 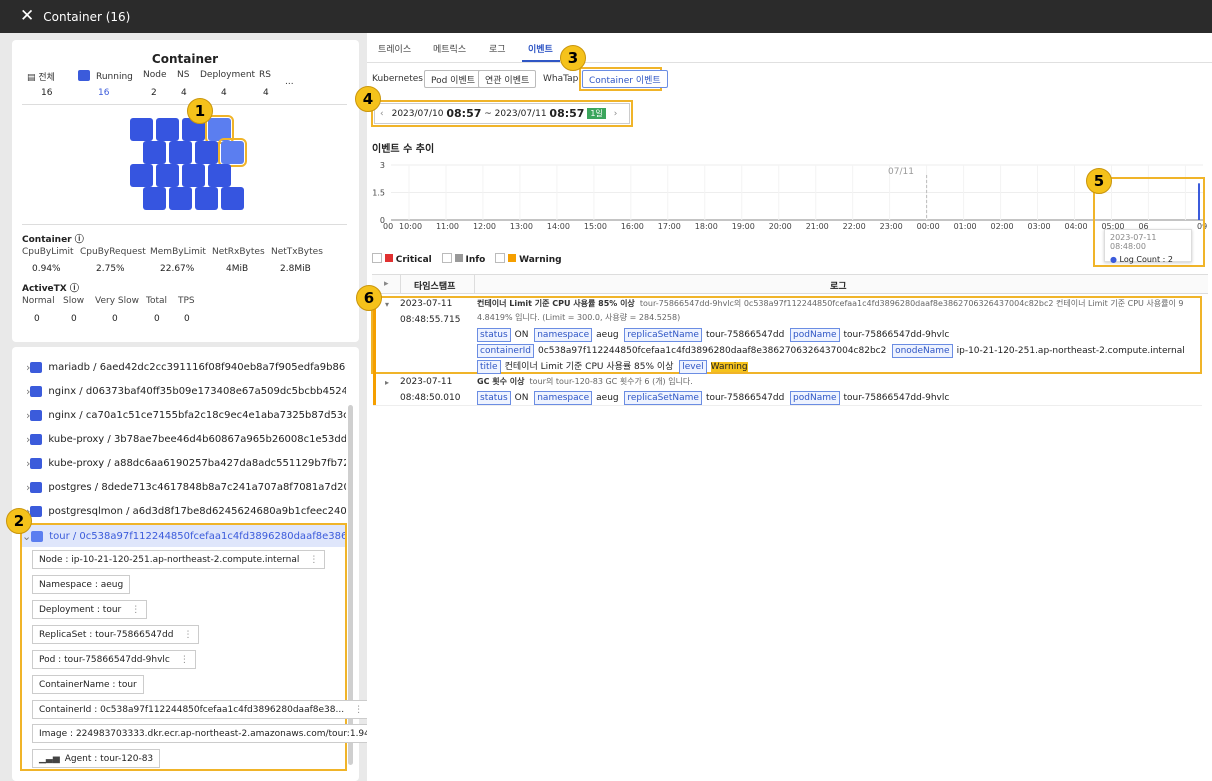 What do you see at coordinates (563, 335) in the screenshot?
I see `chip-key: namespace` at bounding box center [563, 335].